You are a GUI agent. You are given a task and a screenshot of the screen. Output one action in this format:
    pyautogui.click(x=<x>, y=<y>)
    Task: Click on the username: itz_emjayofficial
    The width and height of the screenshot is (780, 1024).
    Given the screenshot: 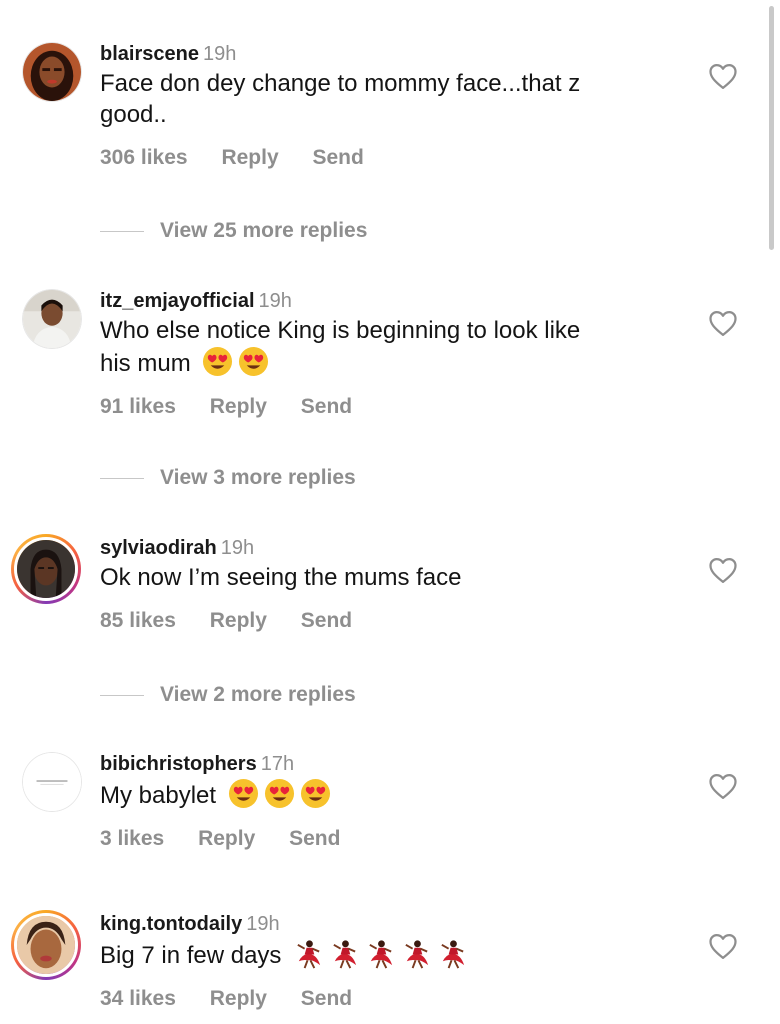 What is the action you would take?
    pyautogui.click(x=177, y=301)
    